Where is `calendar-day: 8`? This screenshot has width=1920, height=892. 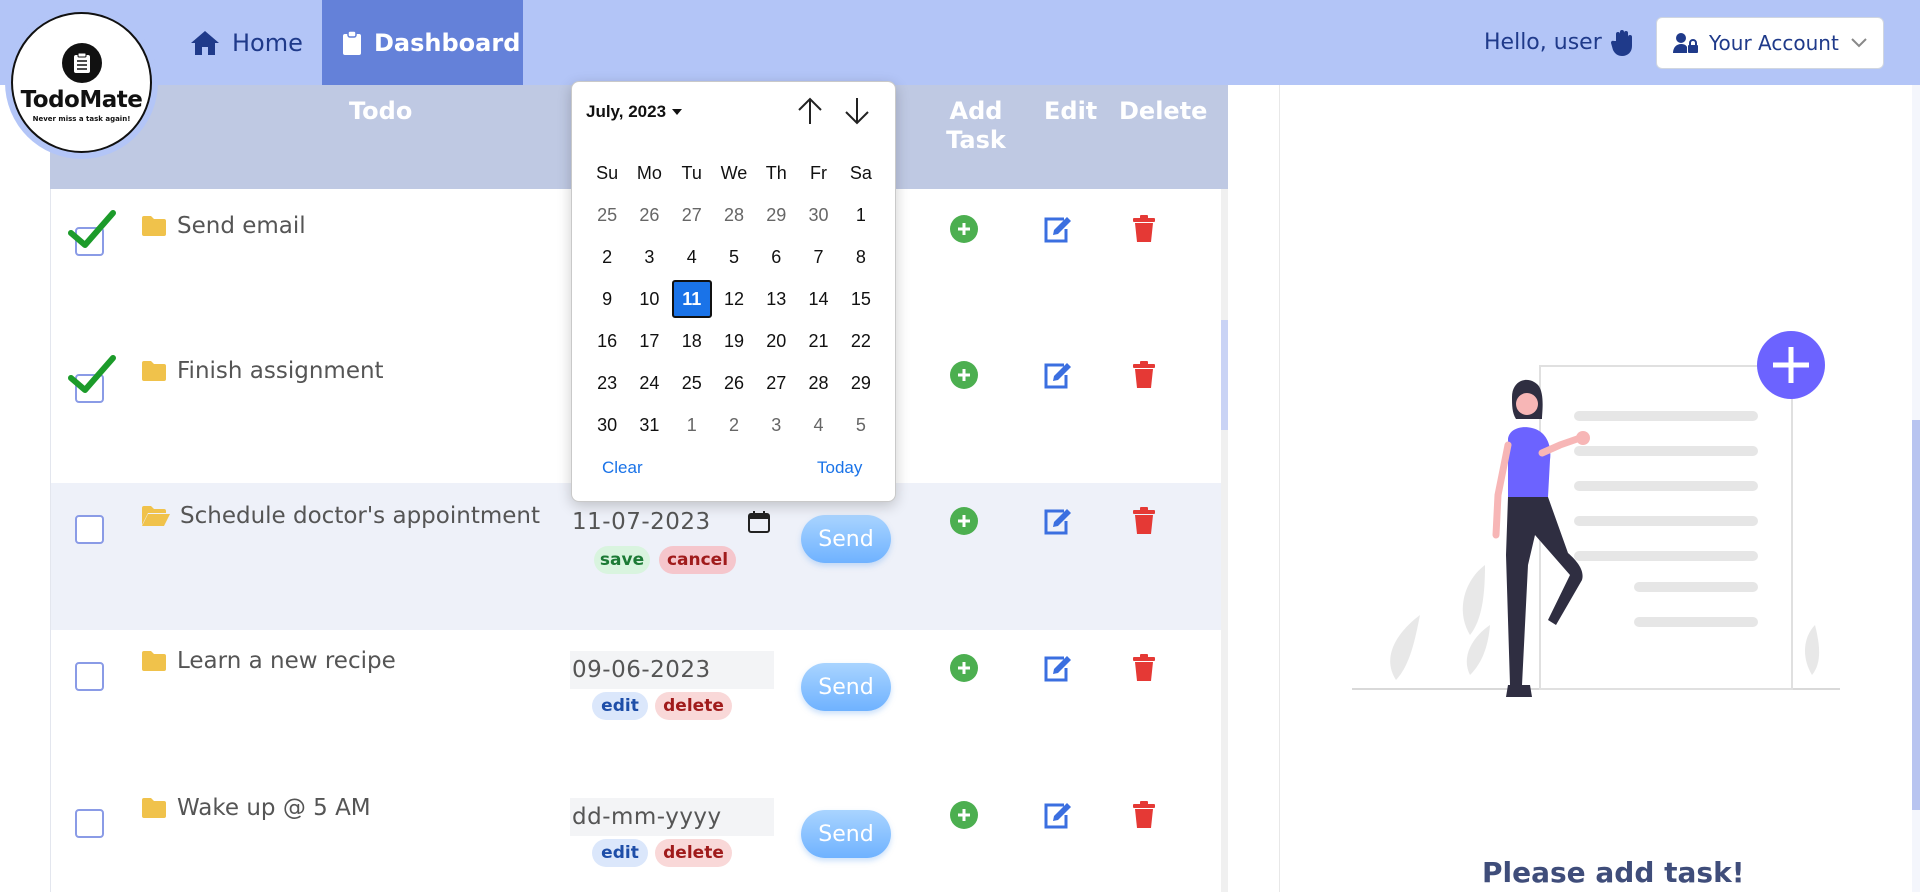
calendar-day: 8 is located at coordinates (861, 257).